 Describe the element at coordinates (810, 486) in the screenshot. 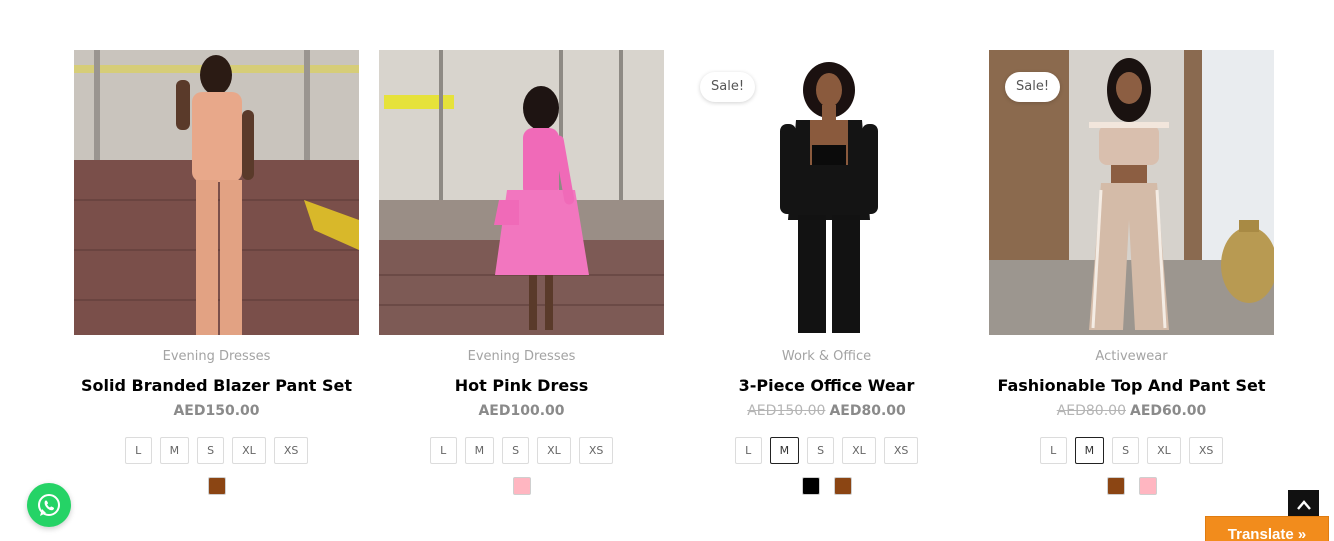

I see `color-swatch-black` at that location.